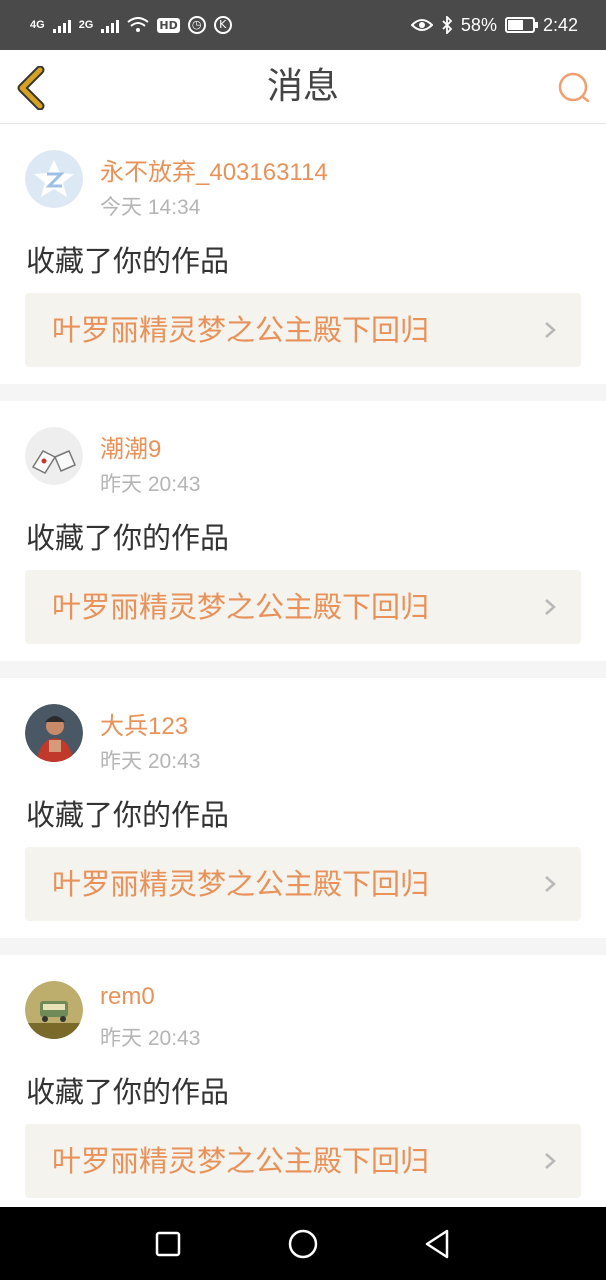 This screenshot has height=1280, width=606. I want to click on triangle-back-icon, so click(437, 1244).